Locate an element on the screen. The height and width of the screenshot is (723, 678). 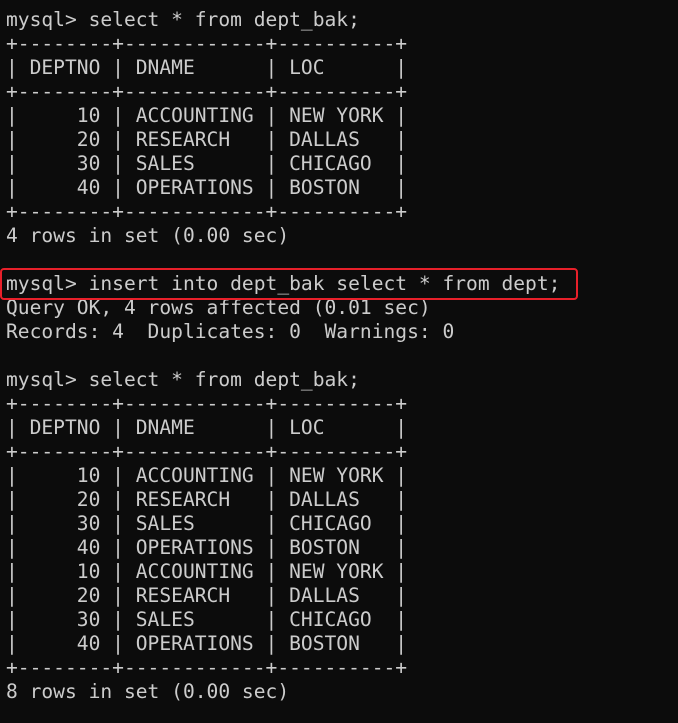
result-summary: 8 rows in set (0.00 sec) is located at coordinates (148, 691).